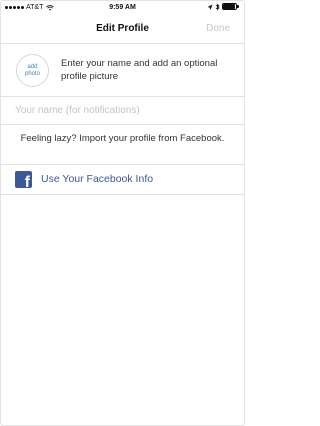  Describe the element at coordinates (210, 7) in the screenshot. I see `location-arrow-icon` at that location.